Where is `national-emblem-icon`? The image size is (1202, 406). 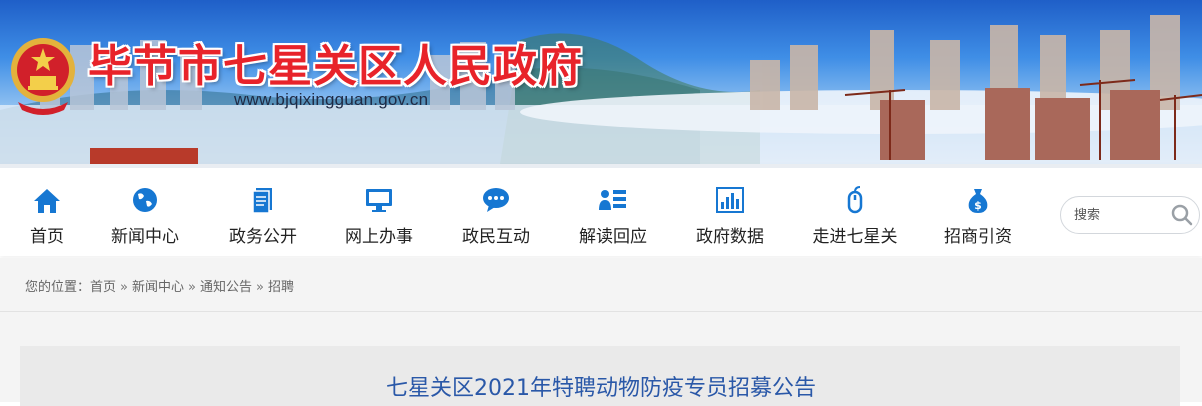 national-emblem-icon is located at coordinates (43, 76).